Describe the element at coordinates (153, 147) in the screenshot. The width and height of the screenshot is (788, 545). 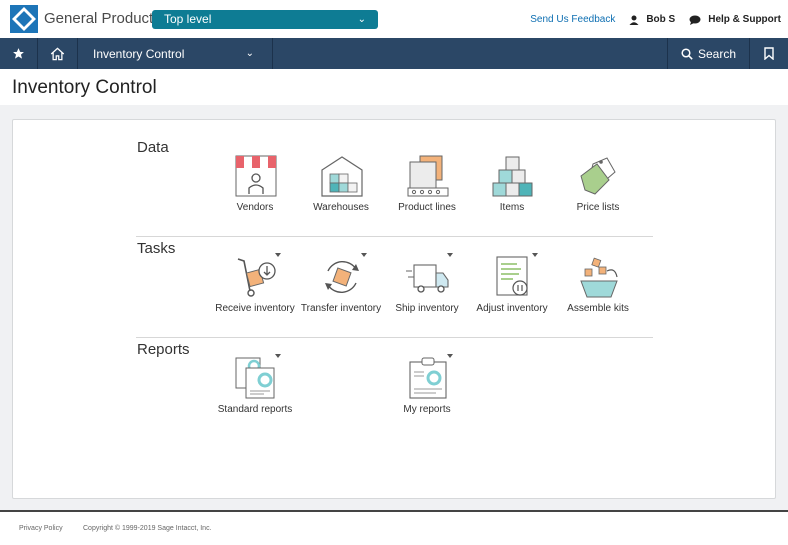
I see `section-data-label: Data` at that location.